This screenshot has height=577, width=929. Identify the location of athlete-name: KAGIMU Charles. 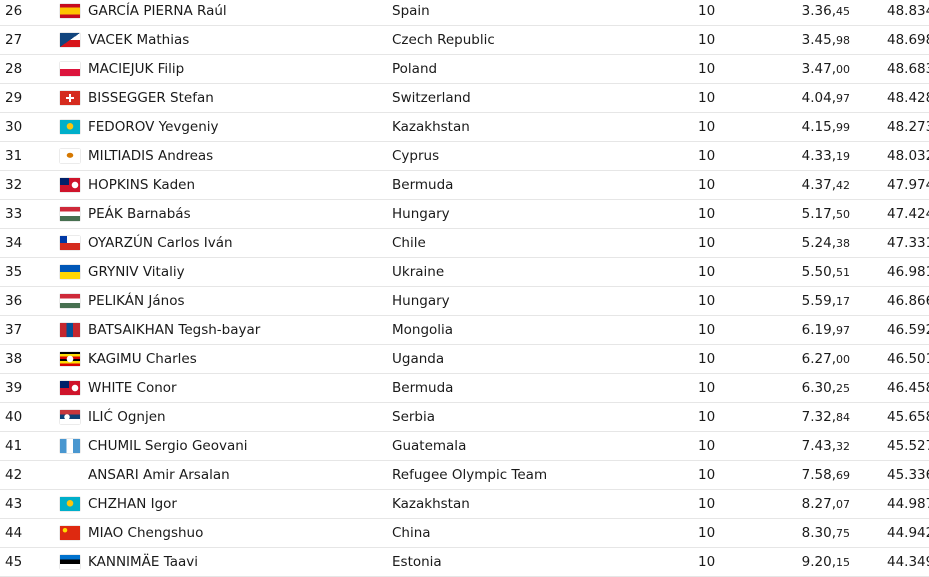
(142, 359).